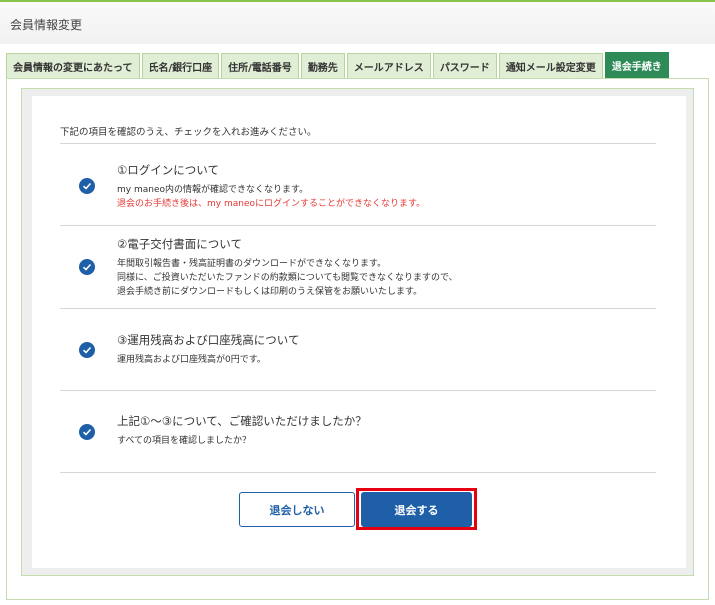 The image size is (715, 605). What do you see at coordinates (179, 244) in the screenshot?
I see `section-title: ②電子交付書面について` at bounding box center [179, 244].